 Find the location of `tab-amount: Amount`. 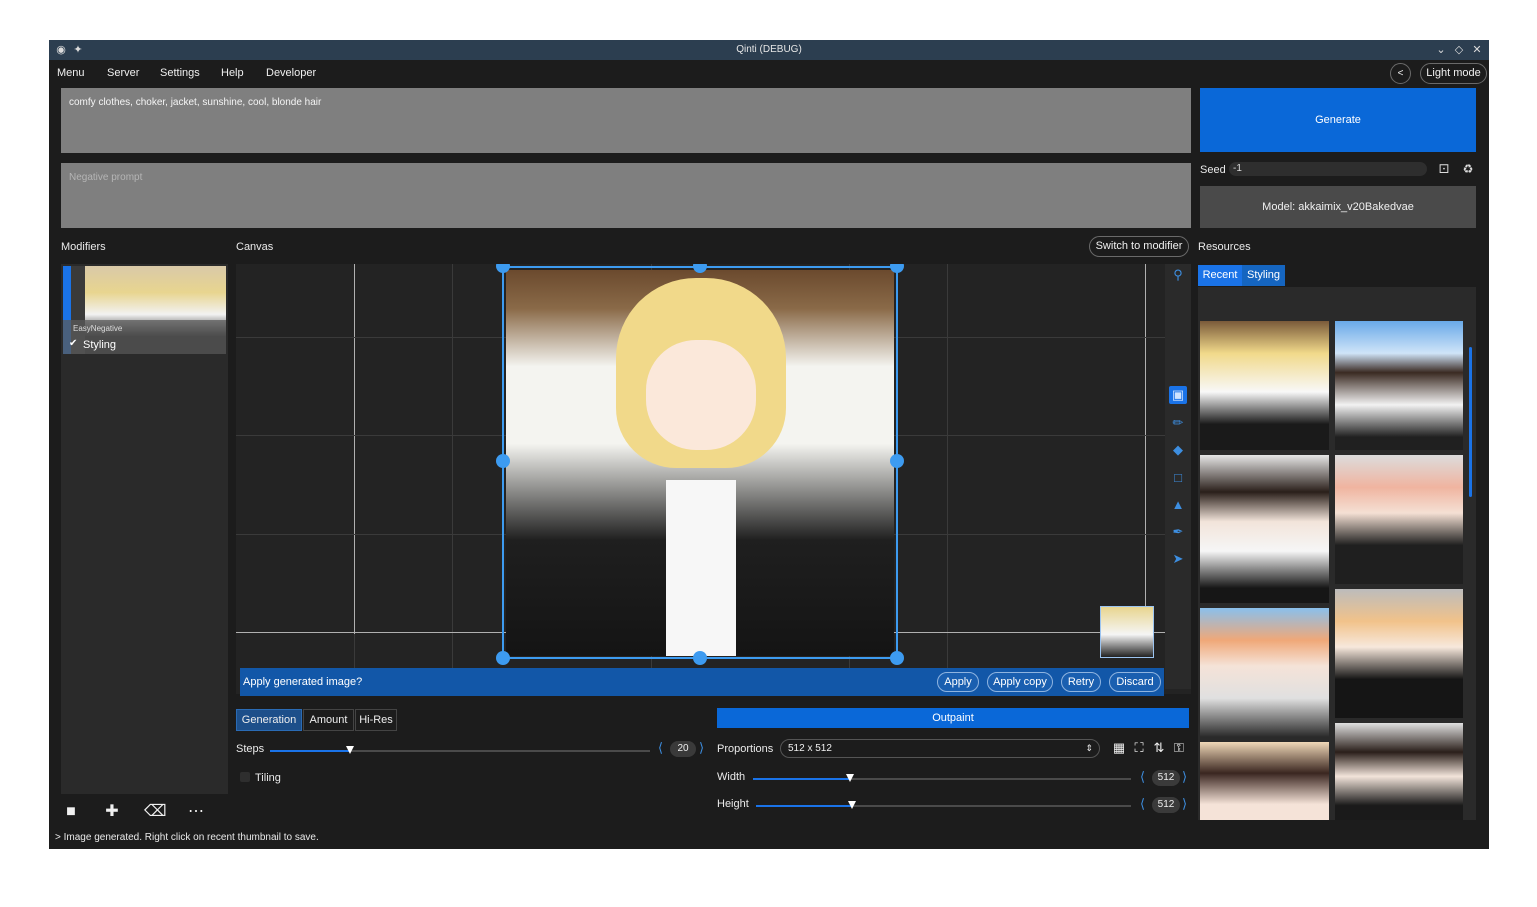

tab-amount: Amount is located at coordinates (328, 720).